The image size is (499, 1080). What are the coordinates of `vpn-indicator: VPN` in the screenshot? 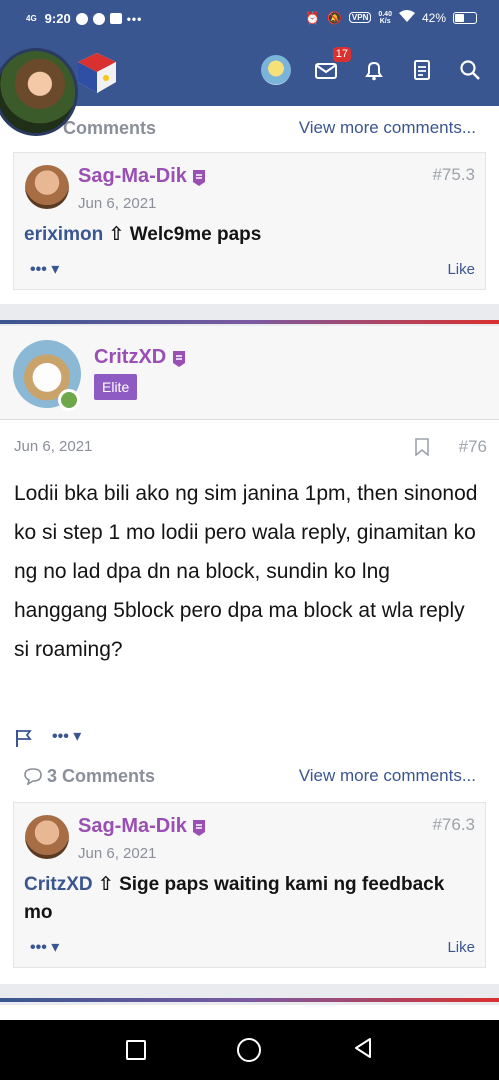 It's located at (360, 17).